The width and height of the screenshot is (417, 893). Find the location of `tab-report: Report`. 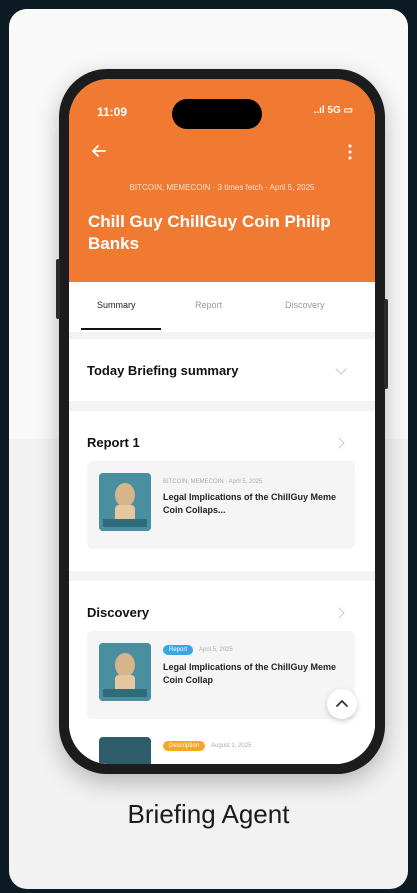

tab-report: Report is located at coordinates (208, 305).